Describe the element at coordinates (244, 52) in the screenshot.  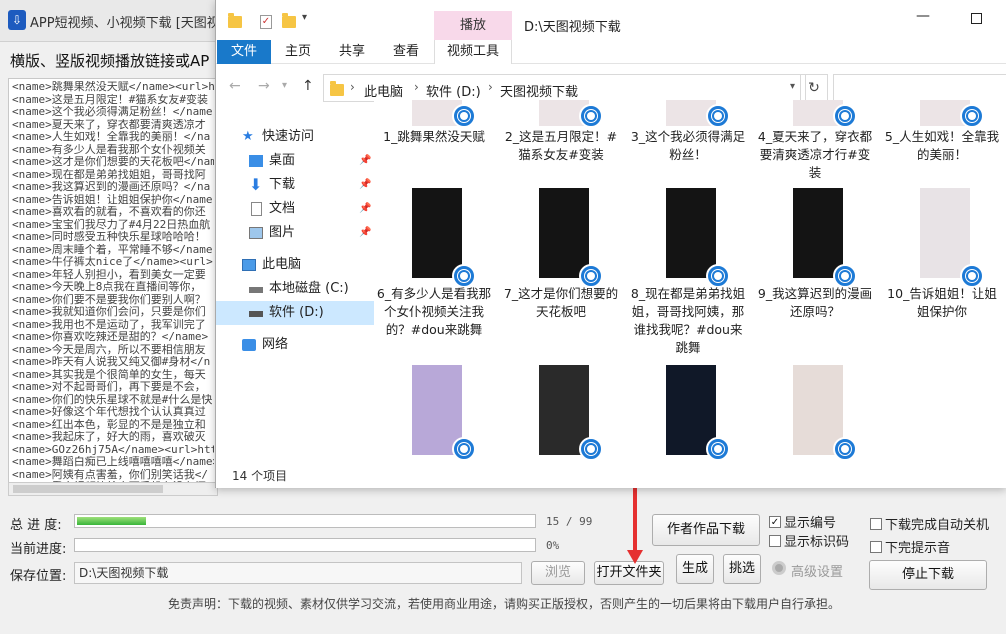
I see `tab-file: 文件` at that location.